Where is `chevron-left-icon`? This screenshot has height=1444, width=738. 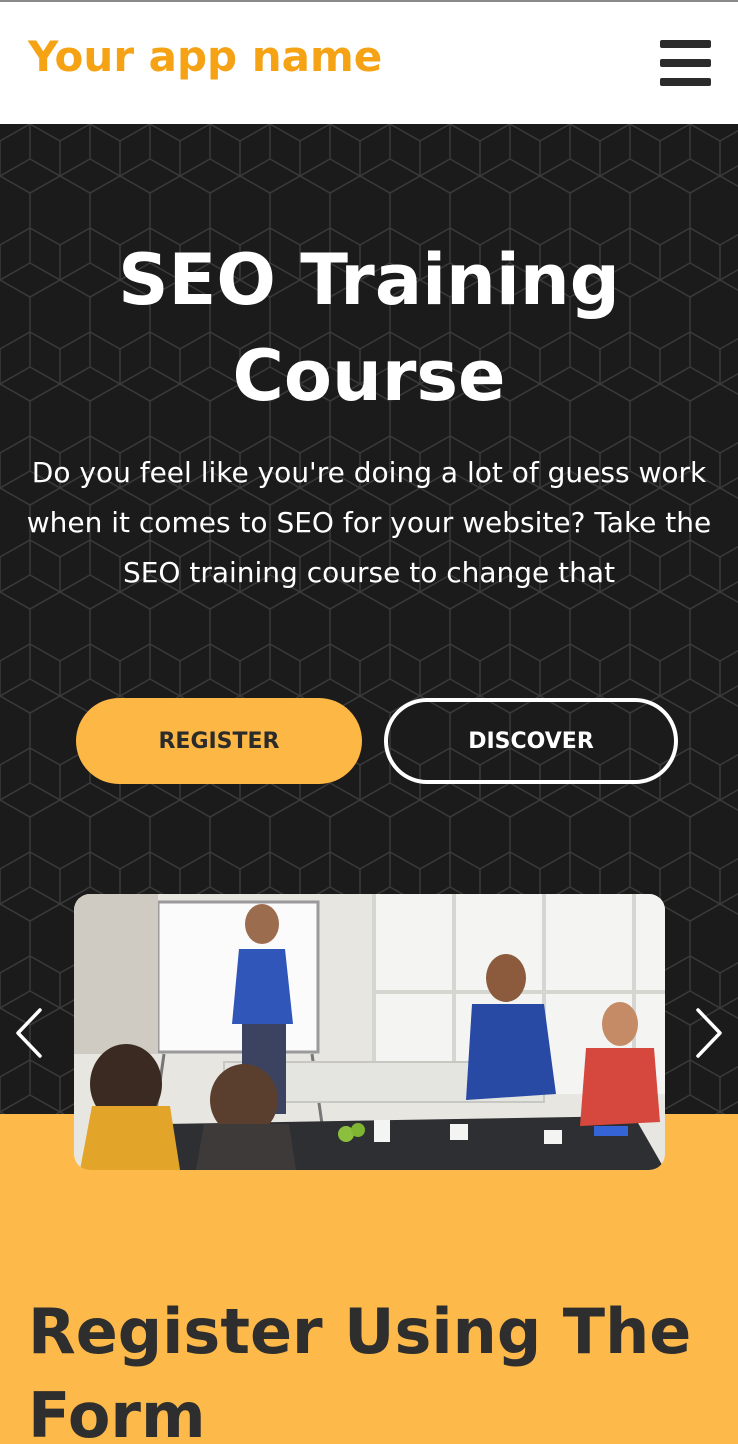
chevron-left-icon is located at coordinates (30, 1033).